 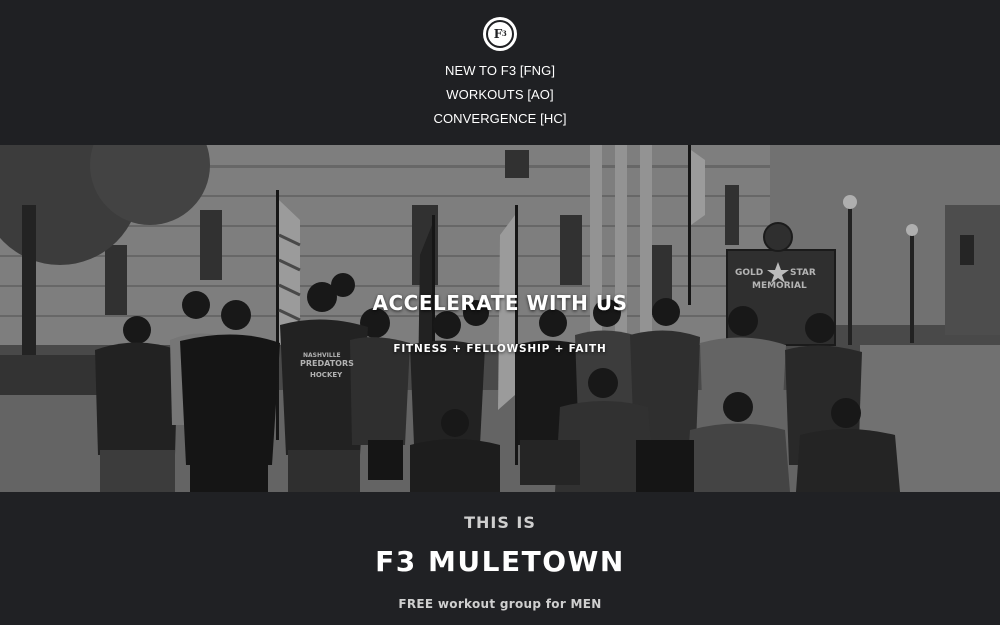 I want to click on f3-logo-icon: F3, so click(x=500, y=34).